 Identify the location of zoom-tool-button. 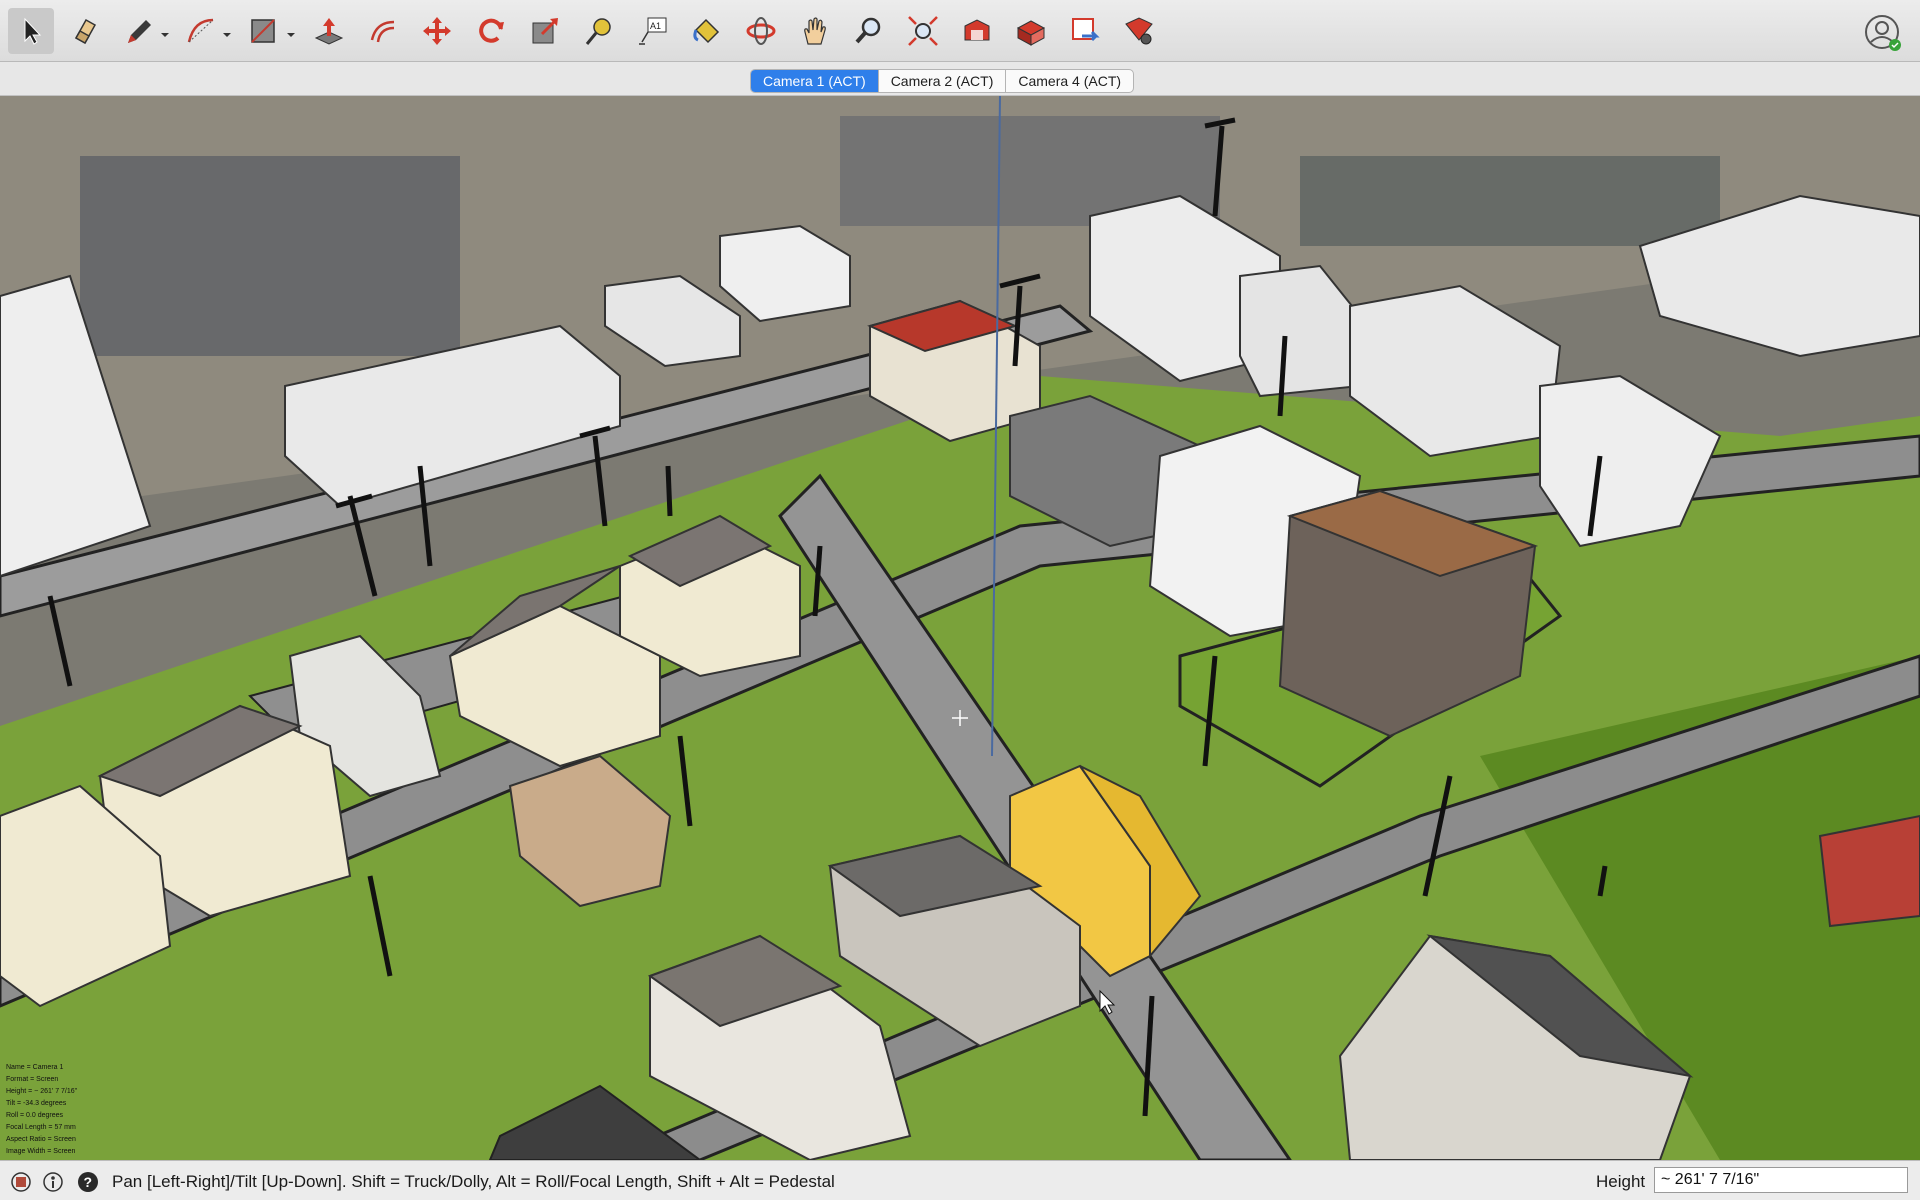
(869, 31).